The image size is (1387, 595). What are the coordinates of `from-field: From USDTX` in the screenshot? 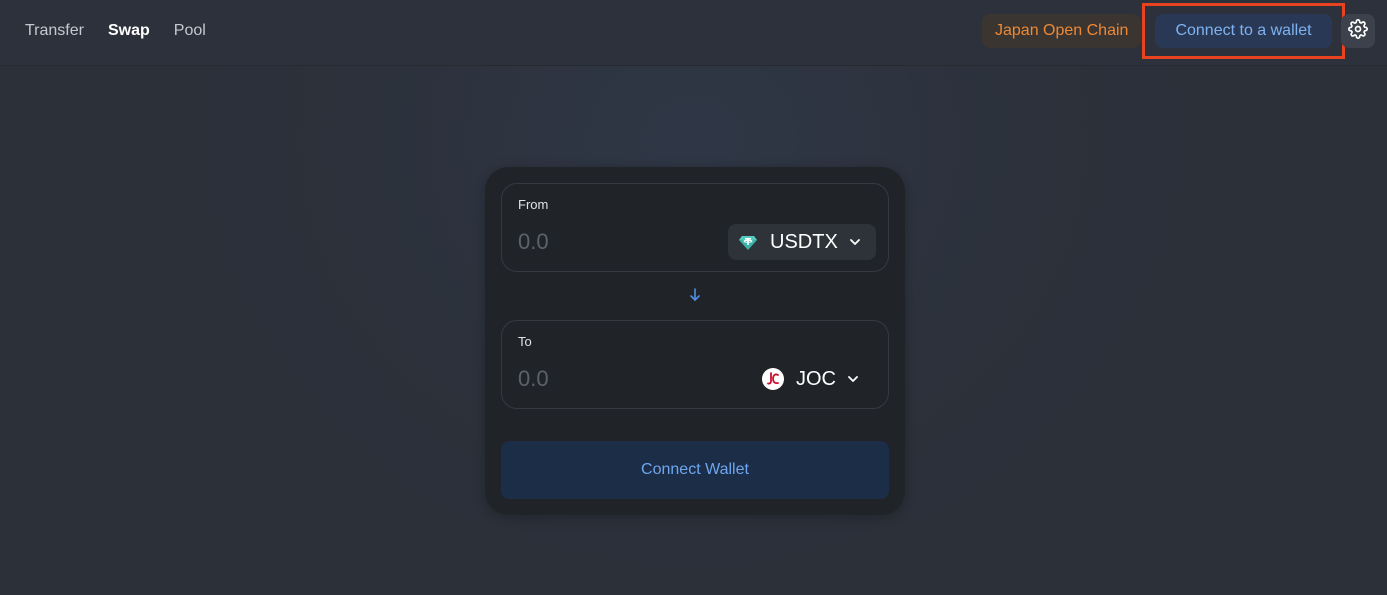 It's located at (695, 227).